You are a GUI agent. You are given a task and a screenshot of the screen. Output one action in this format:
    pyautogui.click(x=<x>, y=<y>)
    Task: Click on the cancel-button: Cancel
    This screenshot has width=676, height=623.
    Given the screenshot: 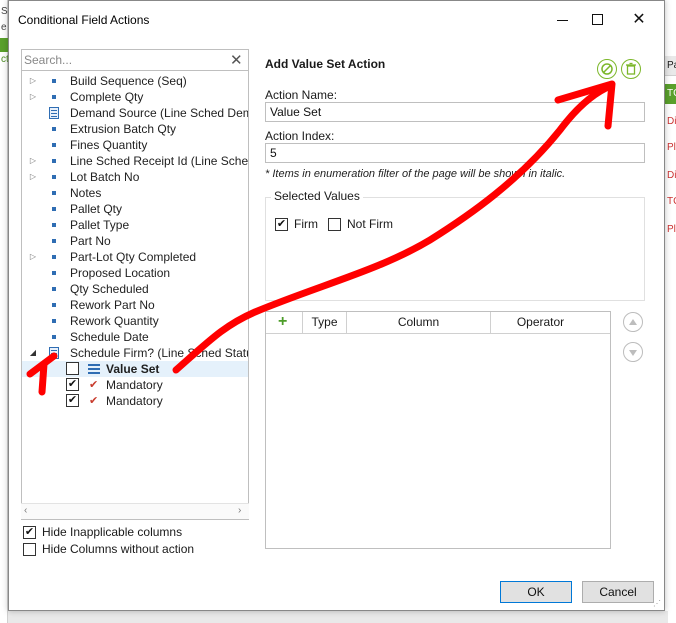 What is the action you would take?
    pyautogui.click(x=618, y=592)
    